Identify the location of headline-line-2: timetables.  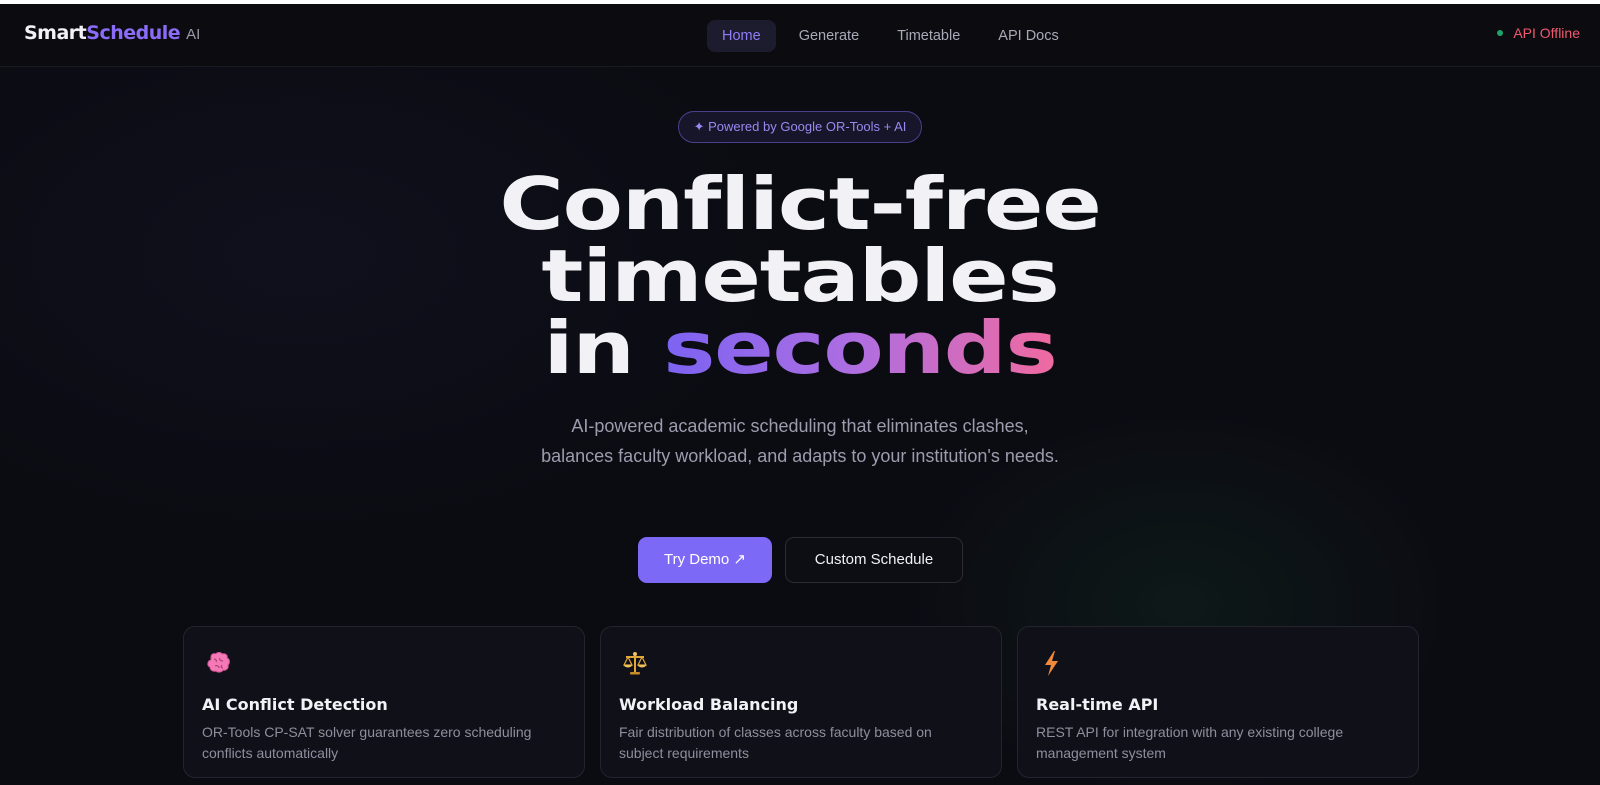
(800, 276).